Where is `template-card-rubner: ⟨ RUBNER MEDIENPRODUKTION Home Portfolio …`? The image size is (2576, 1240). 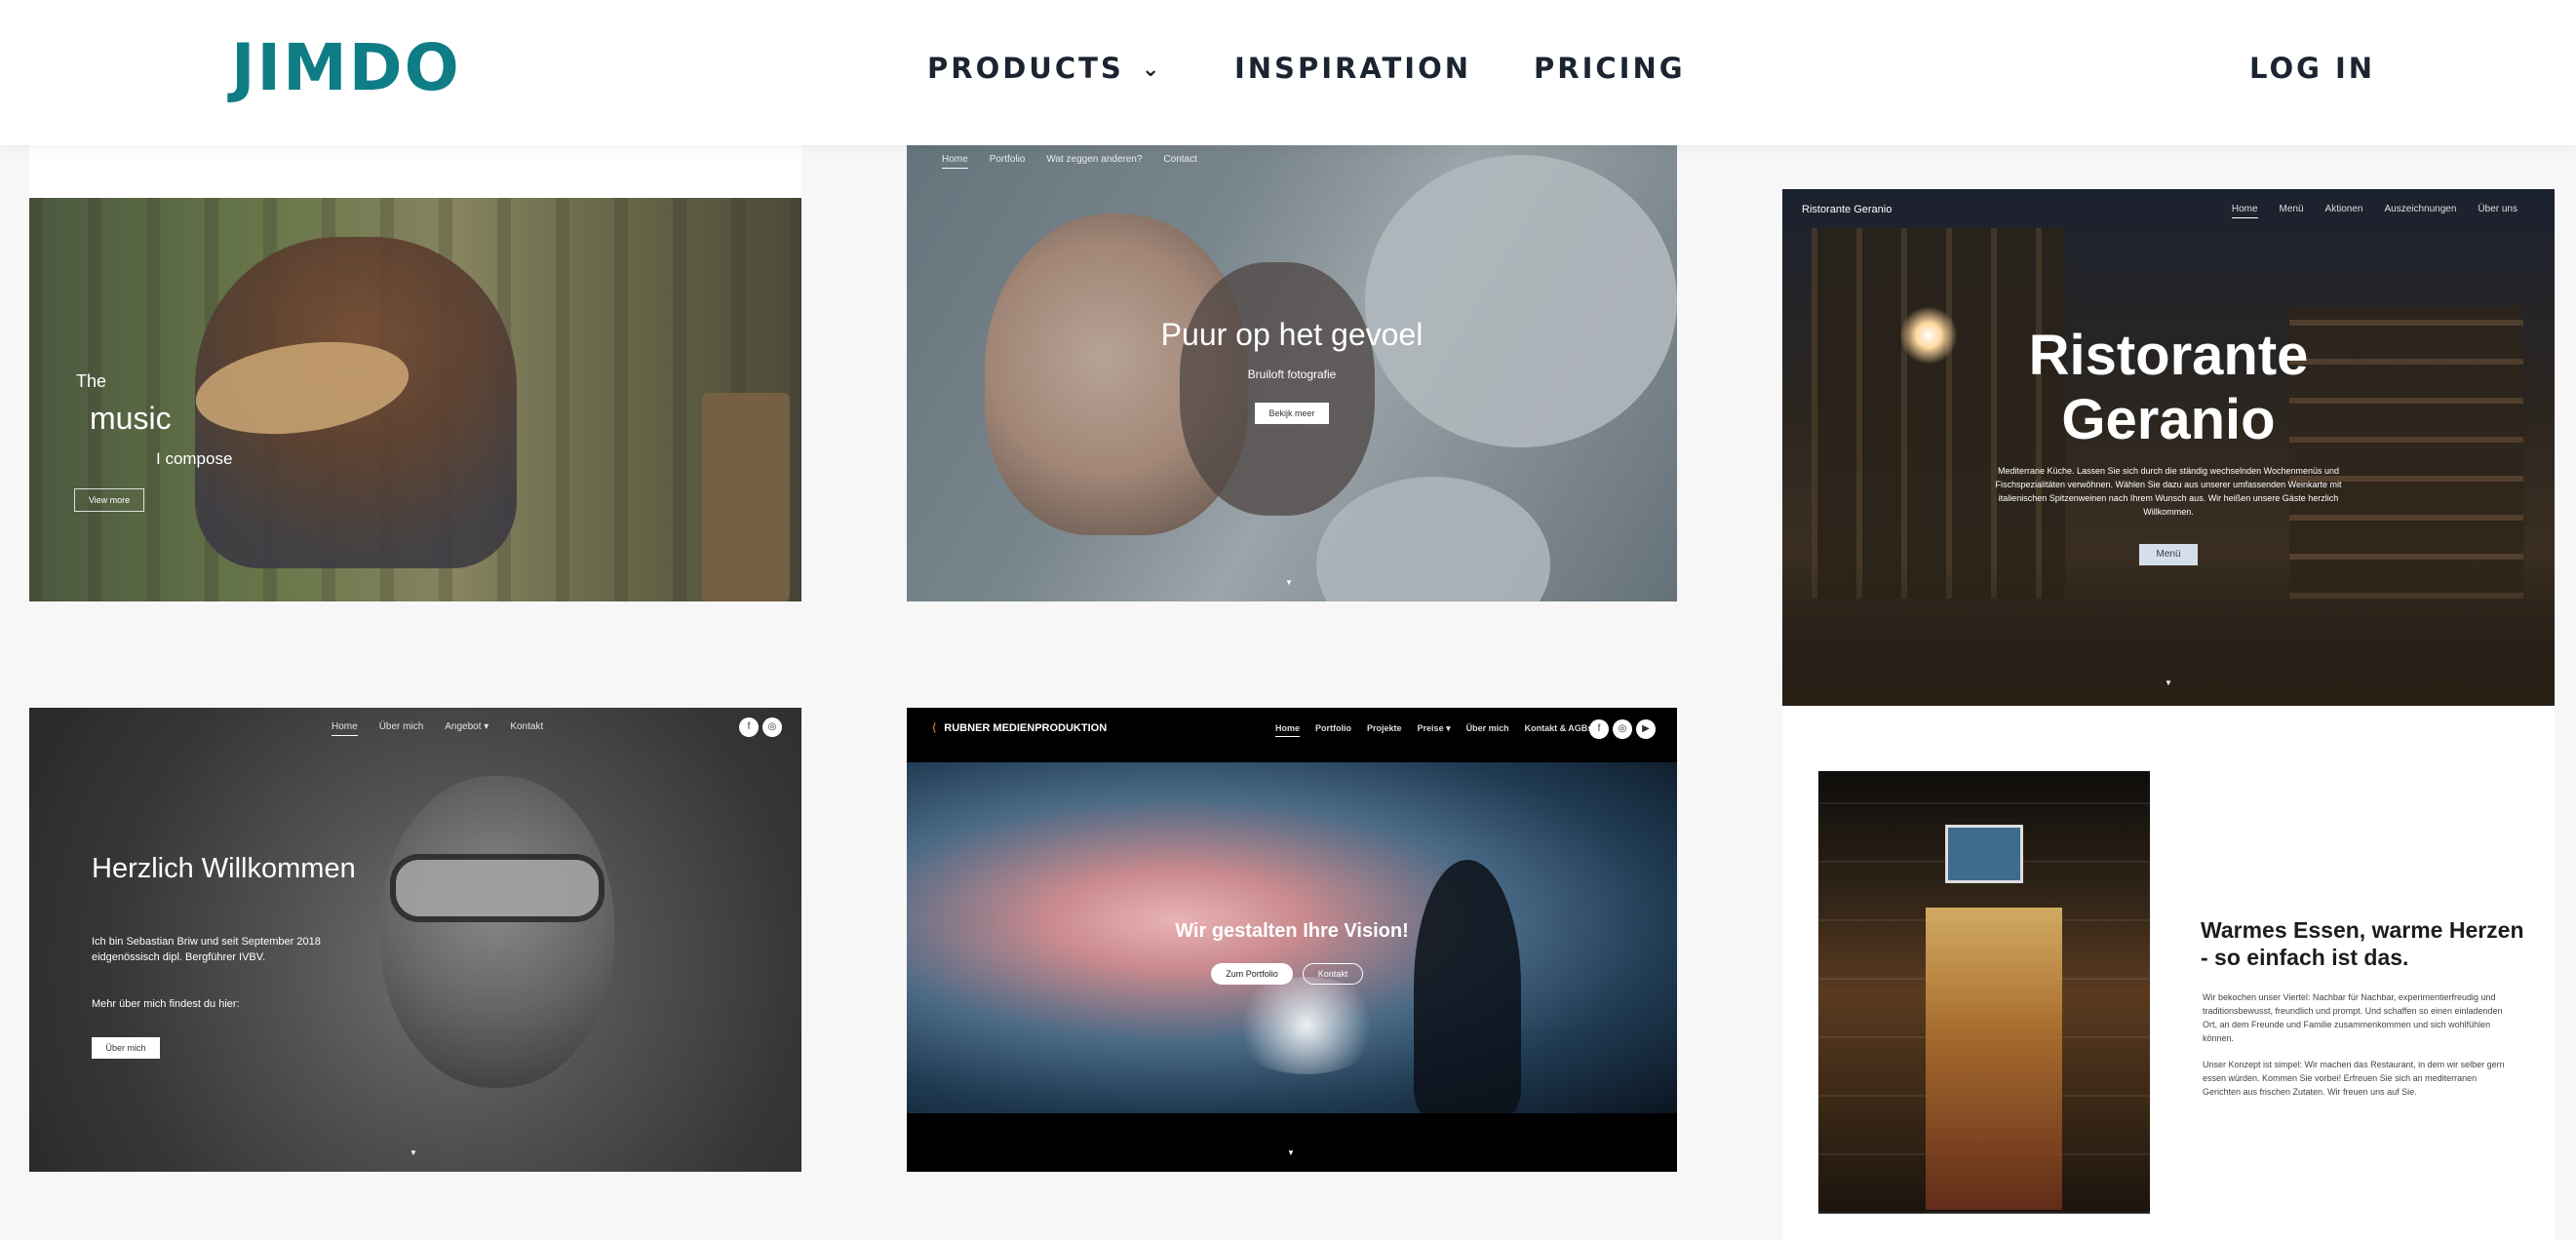 template-card-rubner: ⟨ RUBNER MEDIENPRODUKTION Home Portfolio … is located at coordinates (1292, 940).